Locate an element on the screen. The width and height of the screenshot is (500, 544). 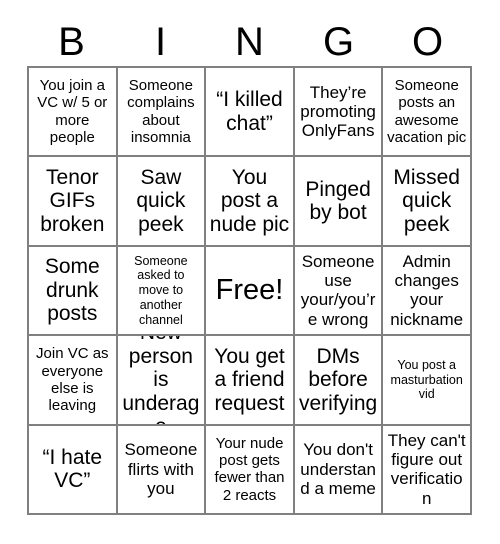
bingo-header: B I N G O is located at coordinates (249, 42).